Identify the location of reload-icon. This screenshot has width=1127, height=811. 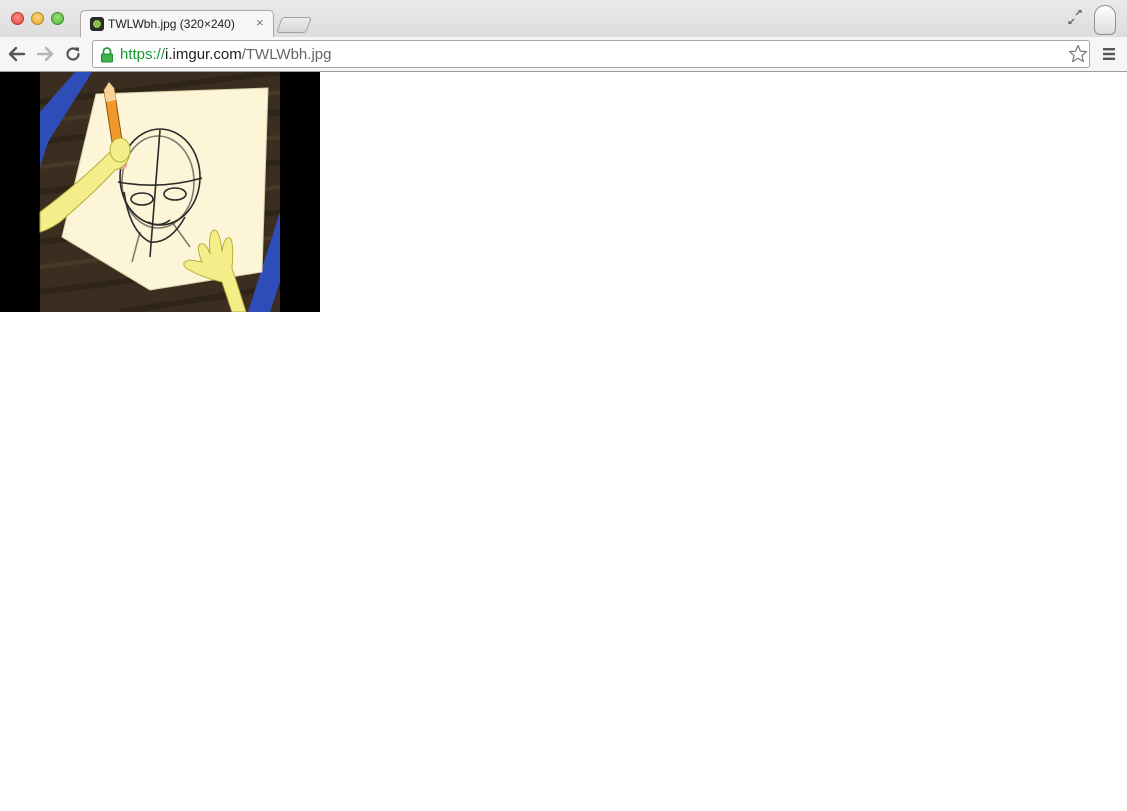
(73, 54).